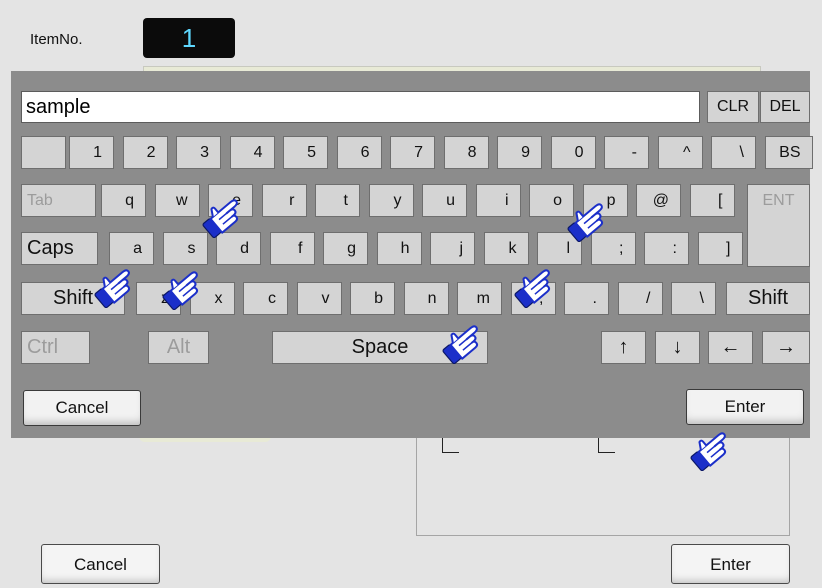  I want to click on key-alt: Alt, so click(178, 347).